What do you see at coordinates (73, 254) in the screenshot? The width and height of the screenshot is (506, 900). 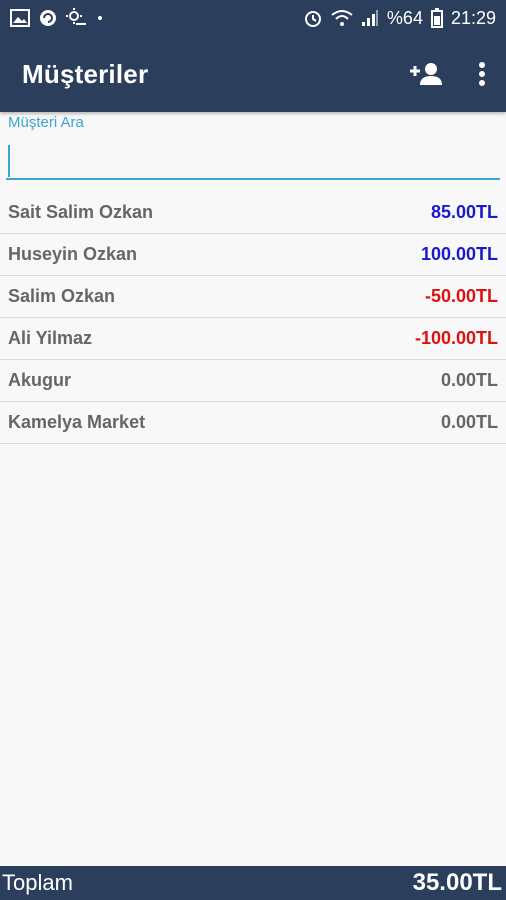 I see `customer-name: Huseyin Ozkan` at bounding box center [73, 254].